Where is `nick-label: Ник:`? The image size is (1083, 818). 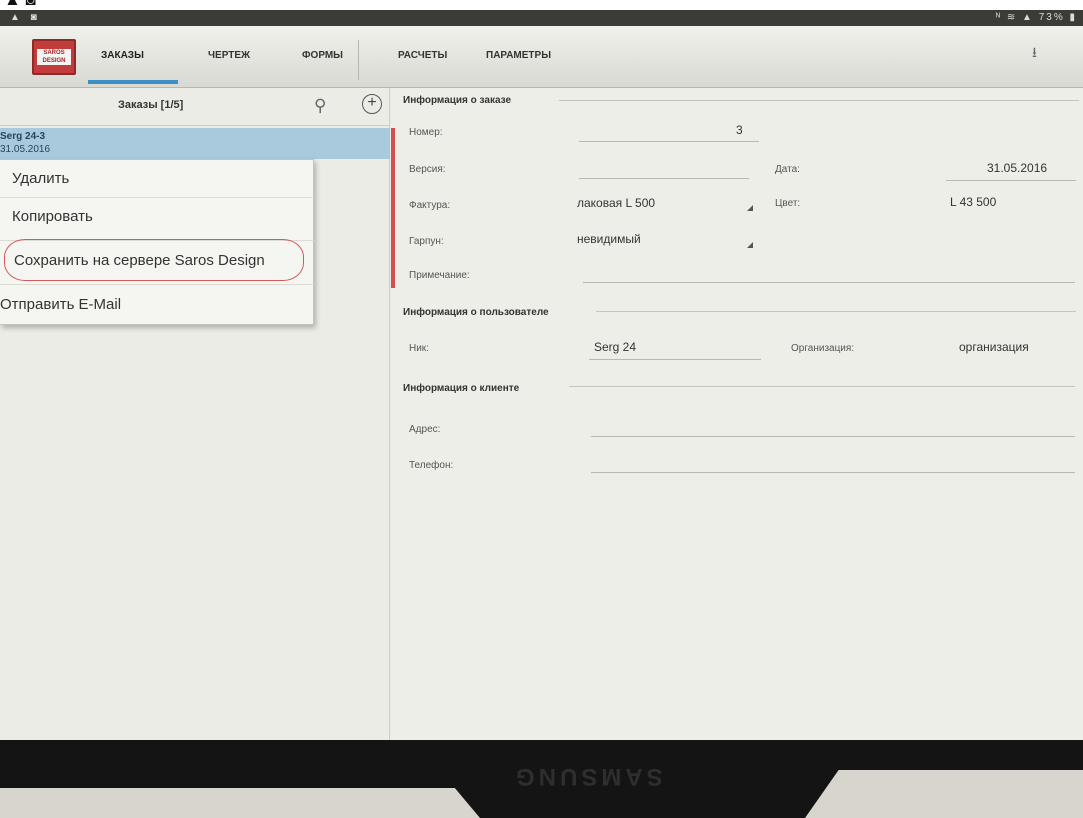
nick-label: Ник: is located at coordinates (419, 348).